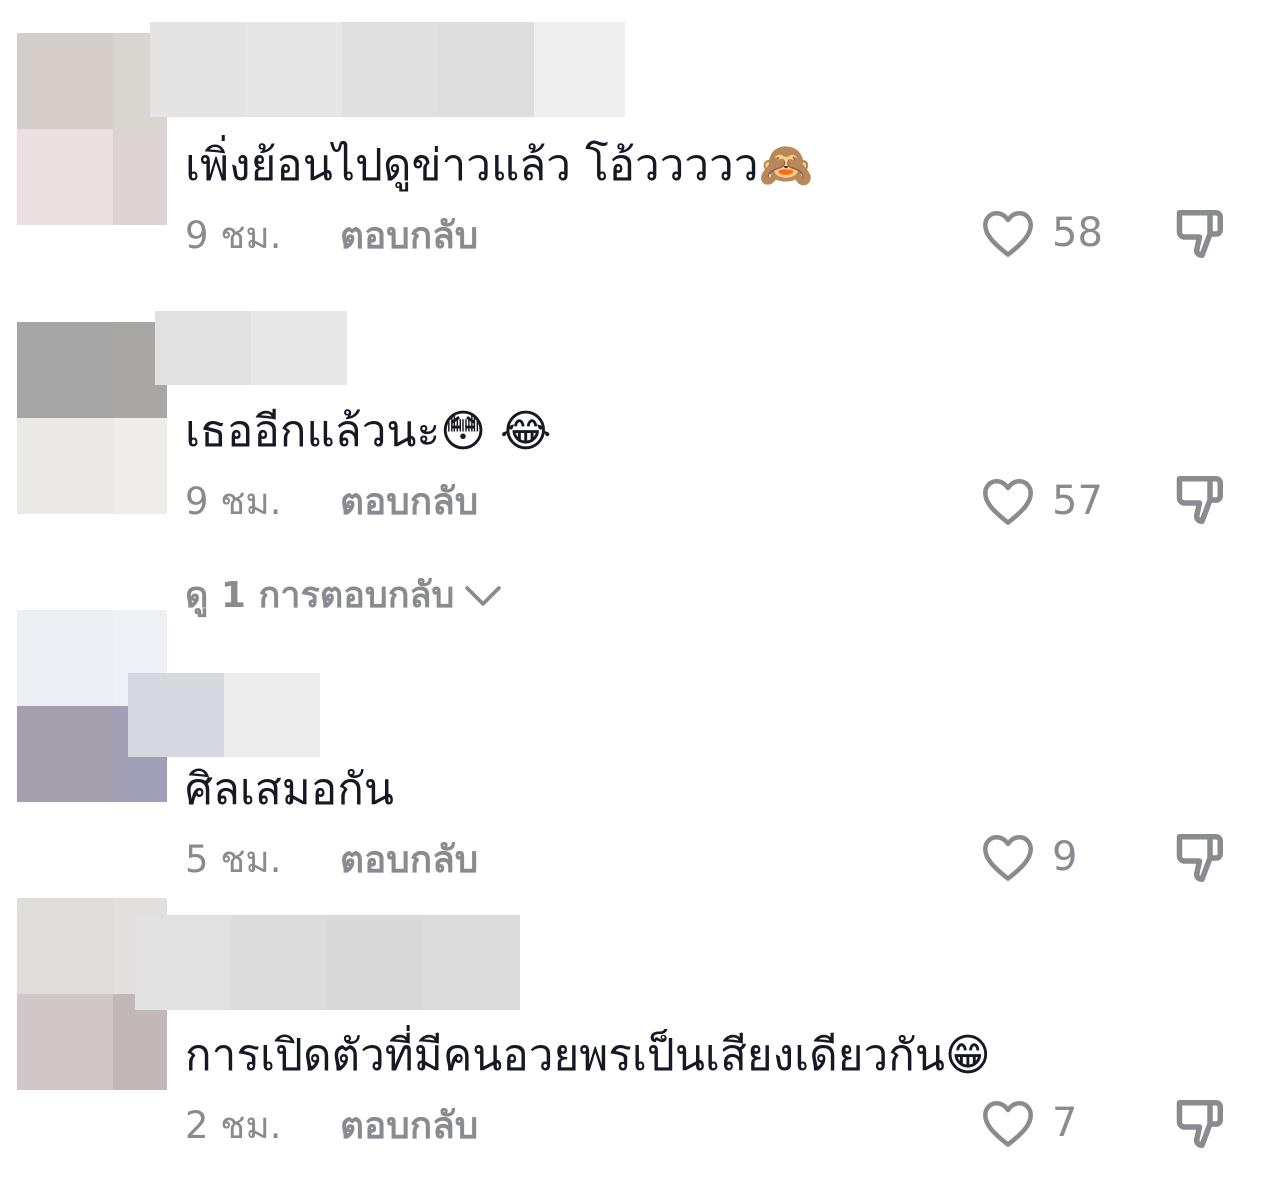 The width and height of the screenshot is (1280, 1186). What do you see at coordinates (483, 596) in the screenshot?
I see `chevron-down-icon` at bounding box center [483, 596].